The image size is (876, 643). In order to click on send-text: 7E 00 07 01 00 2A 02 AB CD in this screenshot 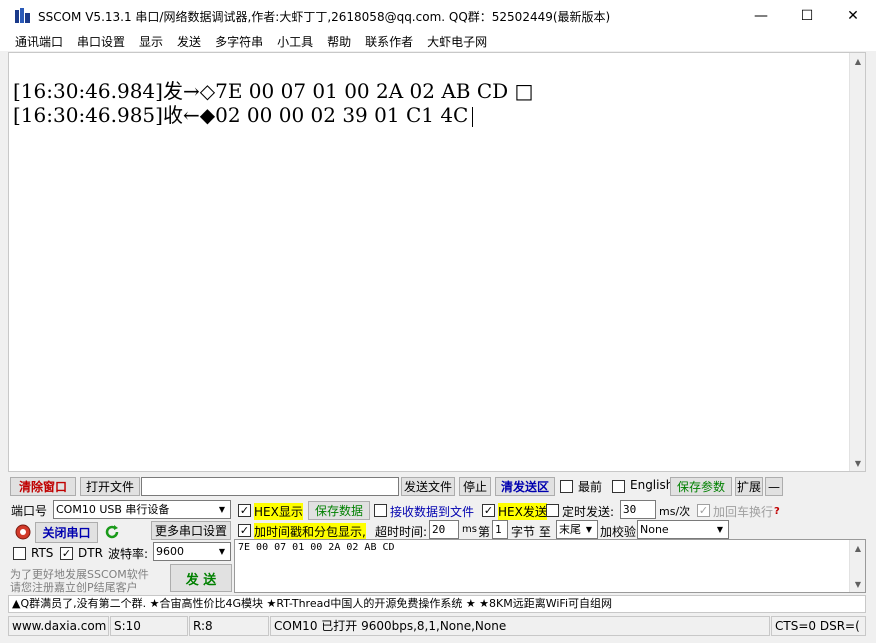, I will do `click(316, 547)`.